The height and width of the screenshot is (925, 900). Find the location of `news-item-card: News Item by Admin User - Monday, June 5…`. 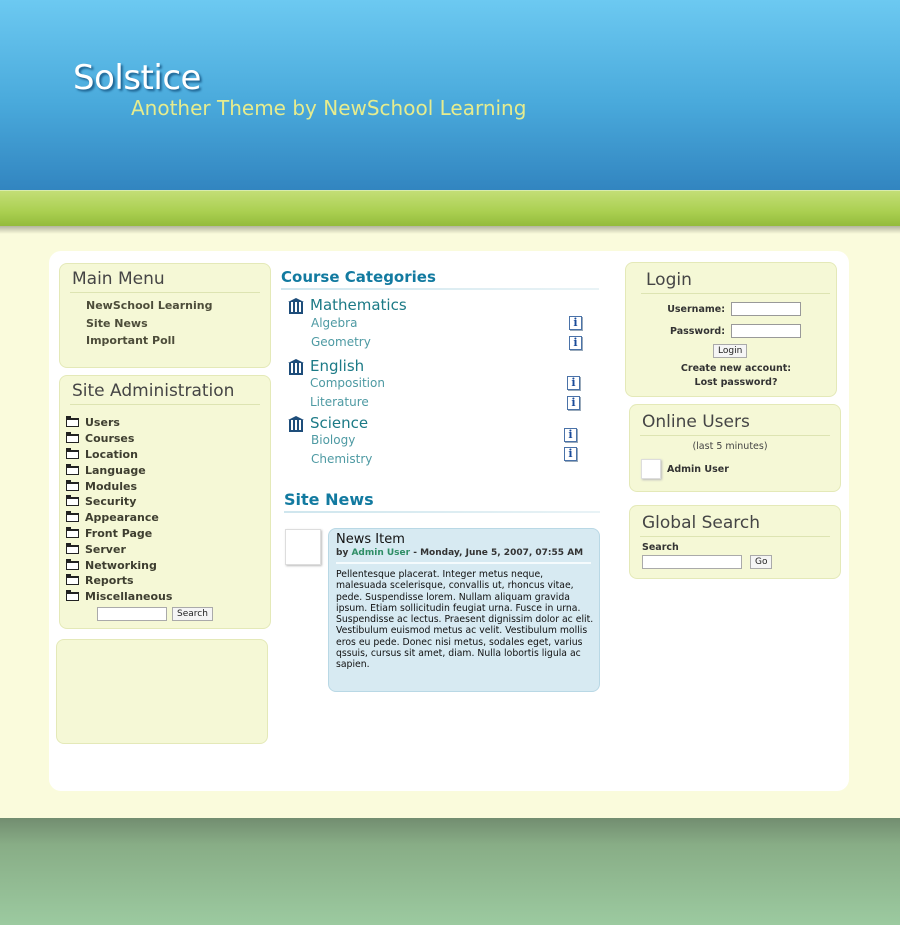

news-item-card: News Item by Admin User - Monday, June 5… is located at coordinates (464, 610).